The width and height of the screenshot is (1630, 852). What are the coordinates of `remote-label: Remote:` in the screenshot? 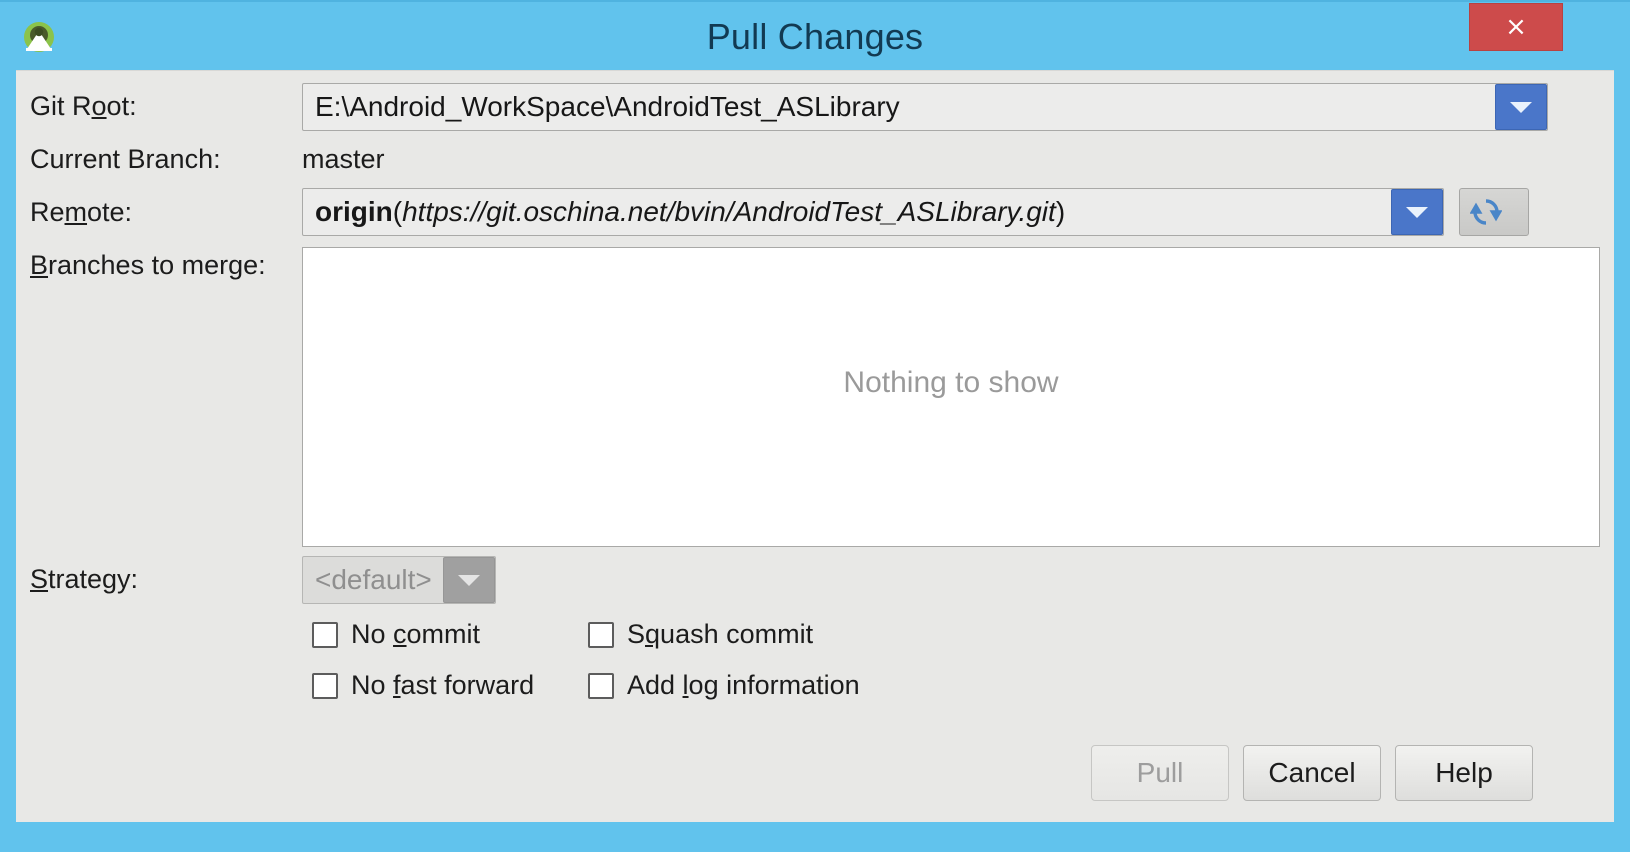 It's located at (81, 212).